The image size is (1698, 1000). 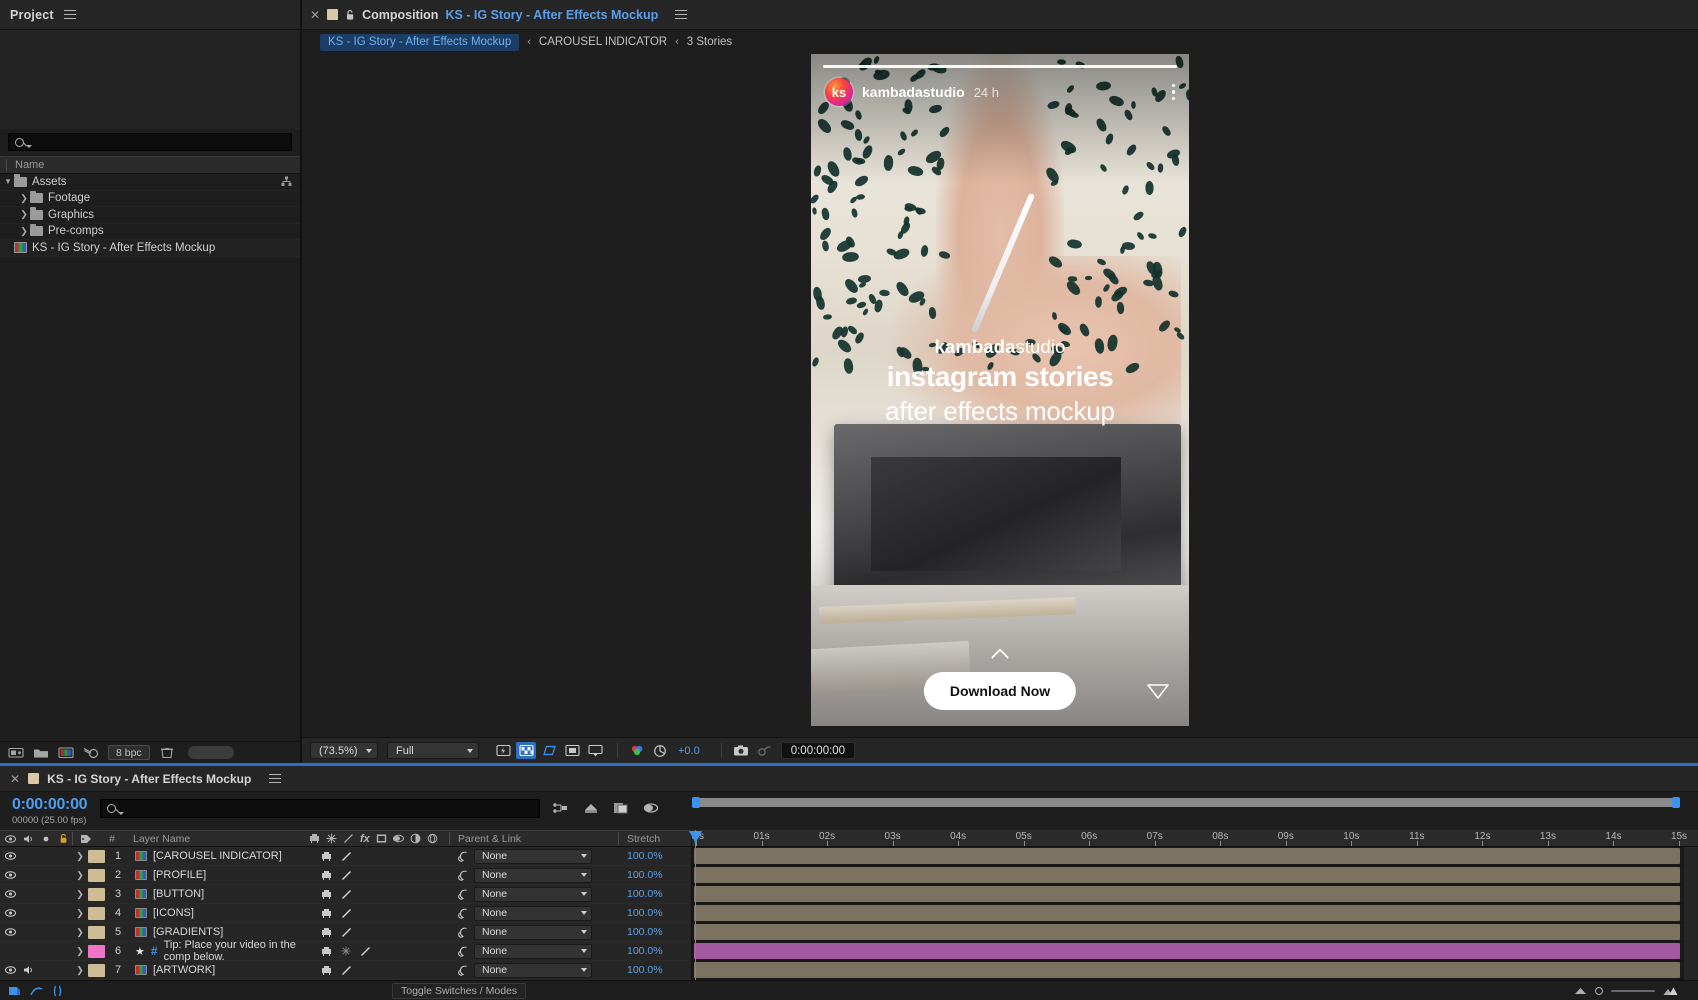 What do you see at coordinates (549, 750) in the screenshot?
I see `toggle-mask-paths-button` at bounding box center [549, 750].